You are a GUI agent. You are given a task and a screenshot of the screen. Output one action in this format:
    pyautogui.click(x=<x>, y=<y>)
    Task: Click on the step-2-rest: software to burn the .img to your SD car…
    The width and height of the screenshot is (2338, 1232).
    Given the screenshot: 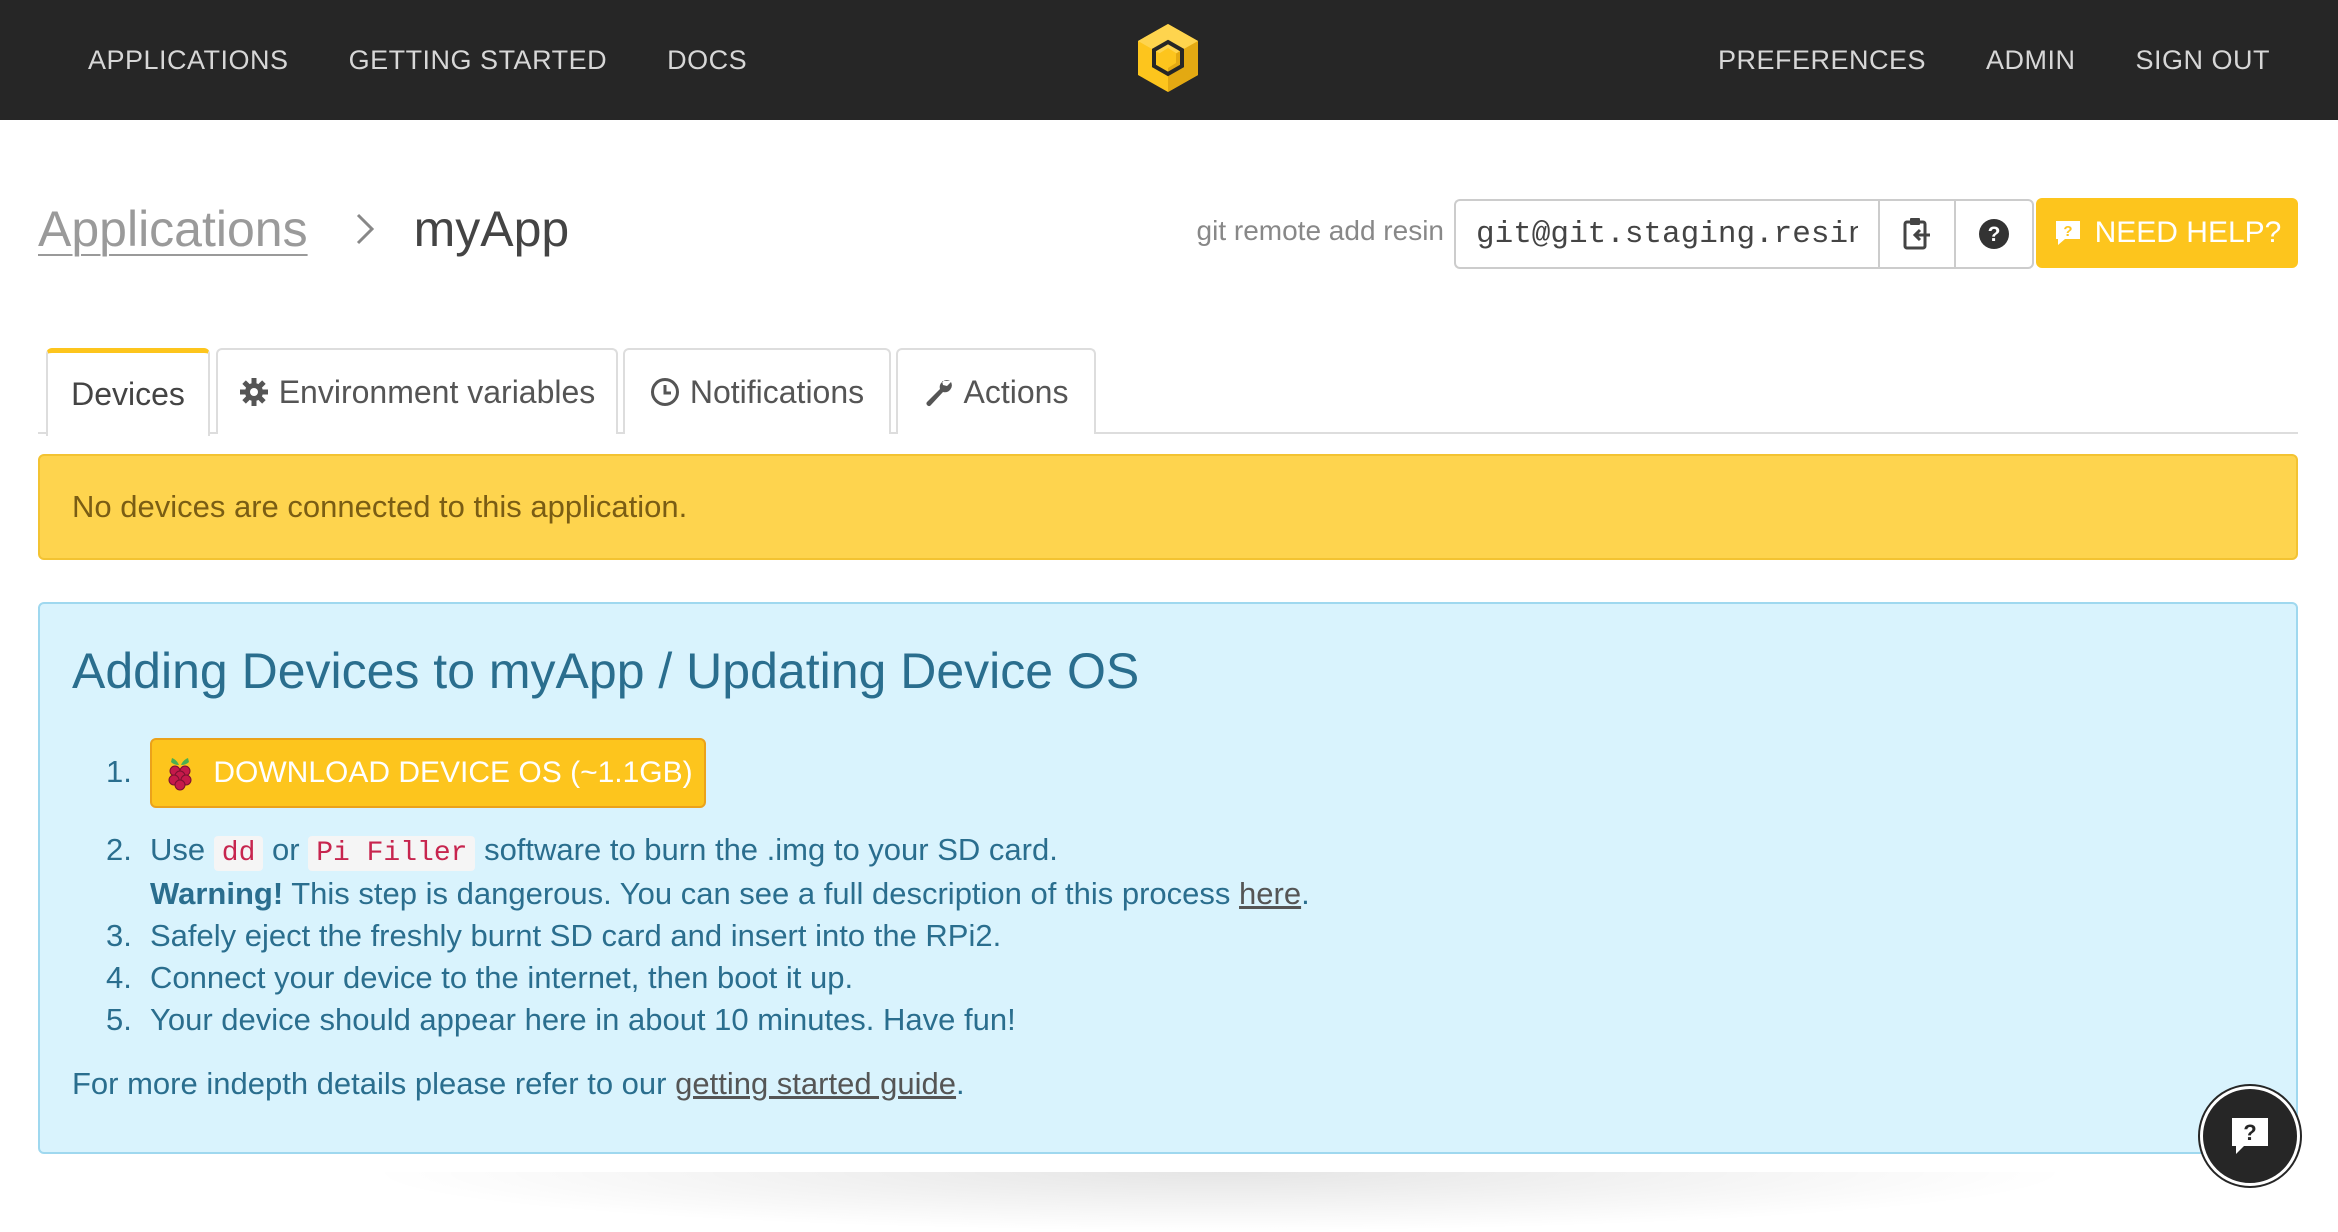 What is the action you would take?
    pyautogui.click(x=771, y=849)
    